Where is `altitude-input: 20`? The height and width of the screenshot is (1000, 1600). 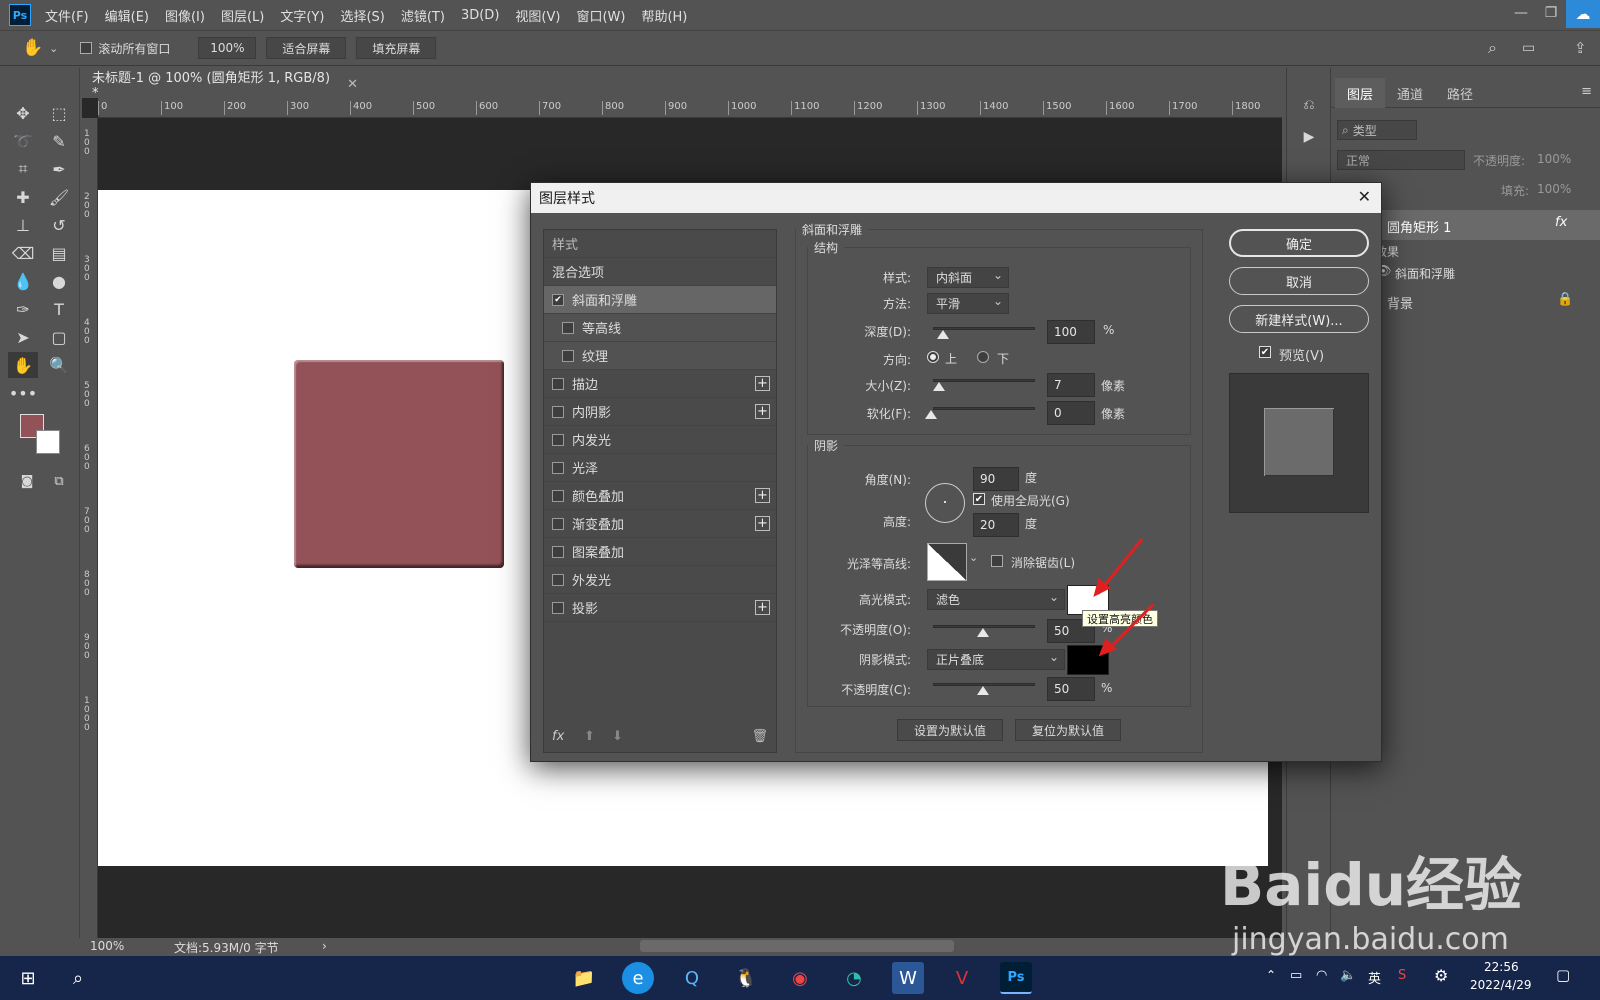
altitude-input: 20 is located at coordinates (996, 525).